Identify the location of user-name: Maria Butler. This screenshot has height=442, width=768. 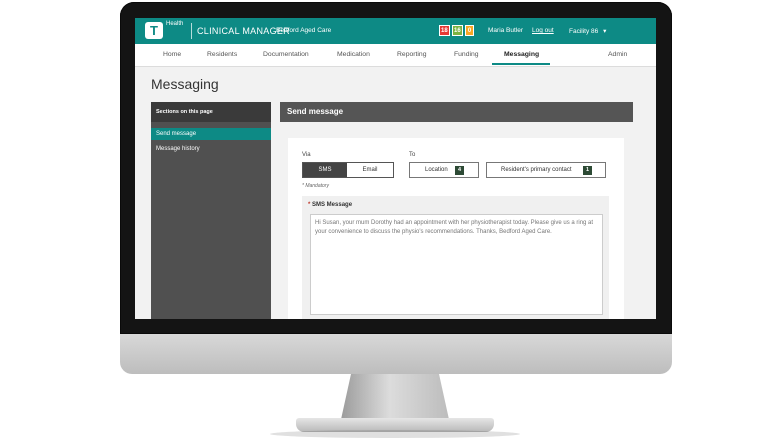
(506, 30).